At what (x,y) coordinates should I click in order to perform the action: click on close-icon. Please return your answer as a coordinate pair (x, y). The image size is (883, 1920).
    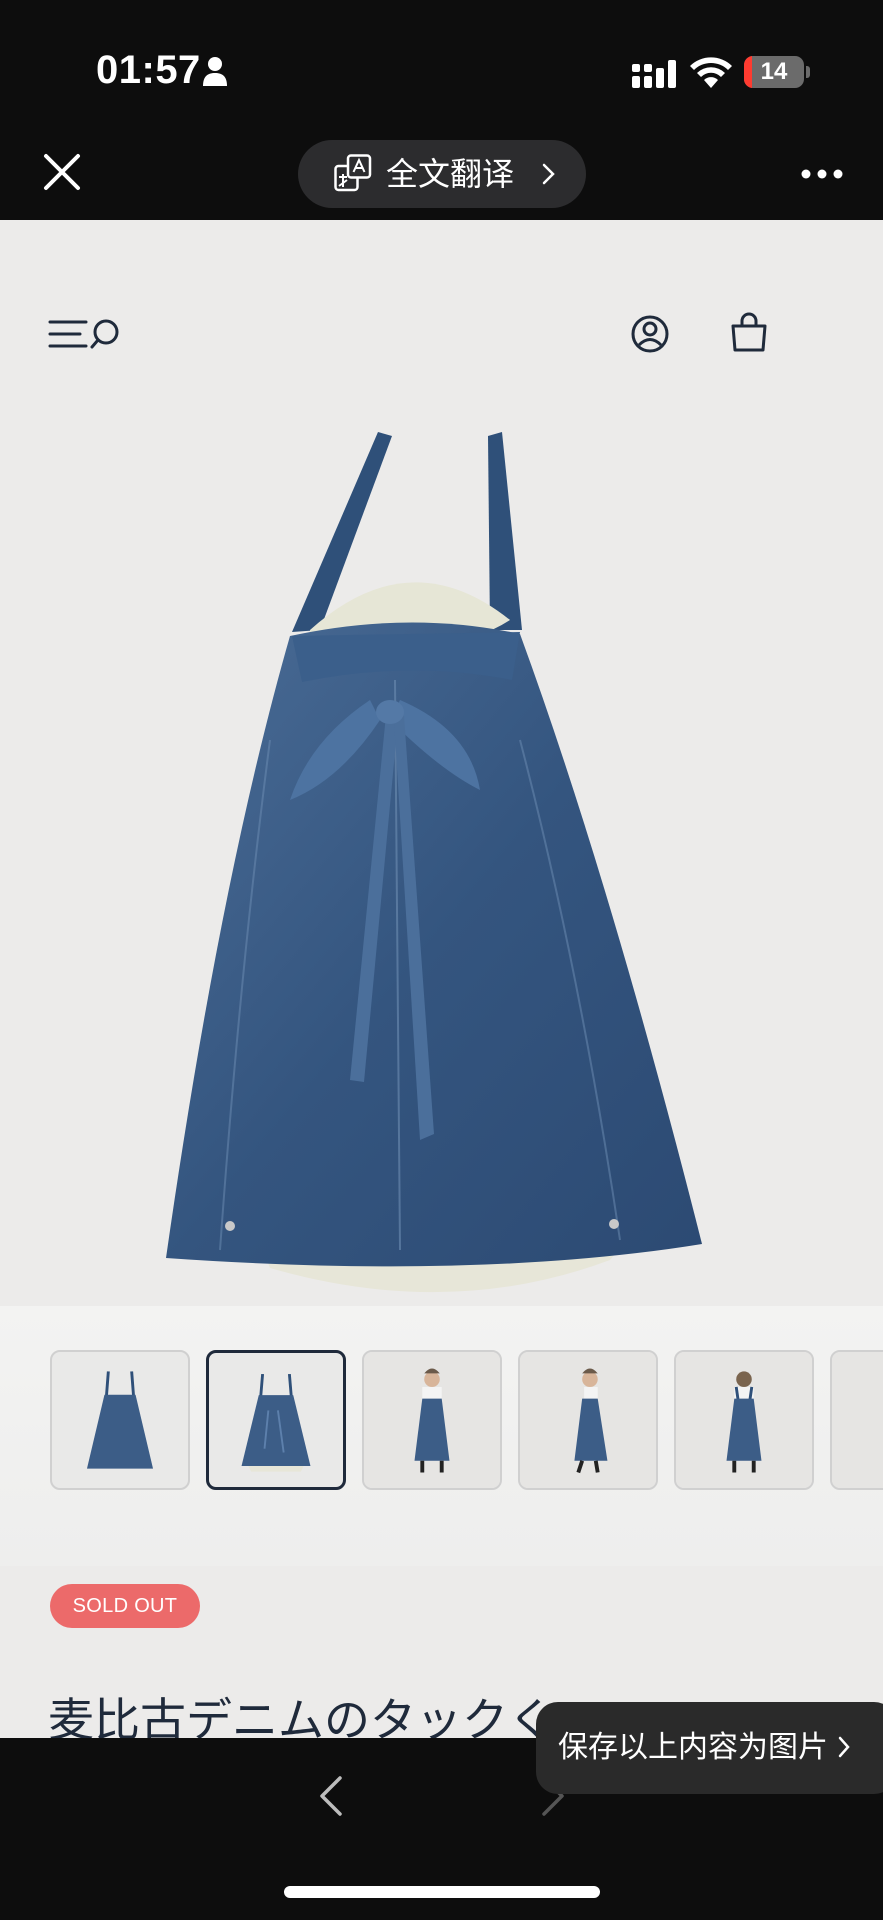
    Looking at the image, I should click on (62, 172).